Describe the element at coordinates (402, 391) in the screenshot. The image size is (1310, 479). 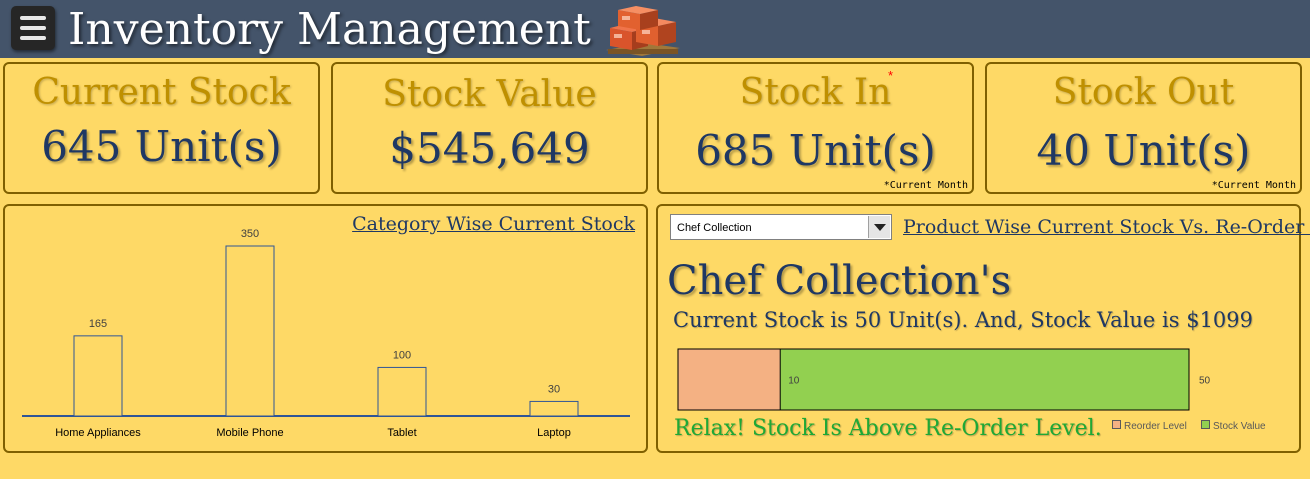
I see `bar-tablet` at that location.